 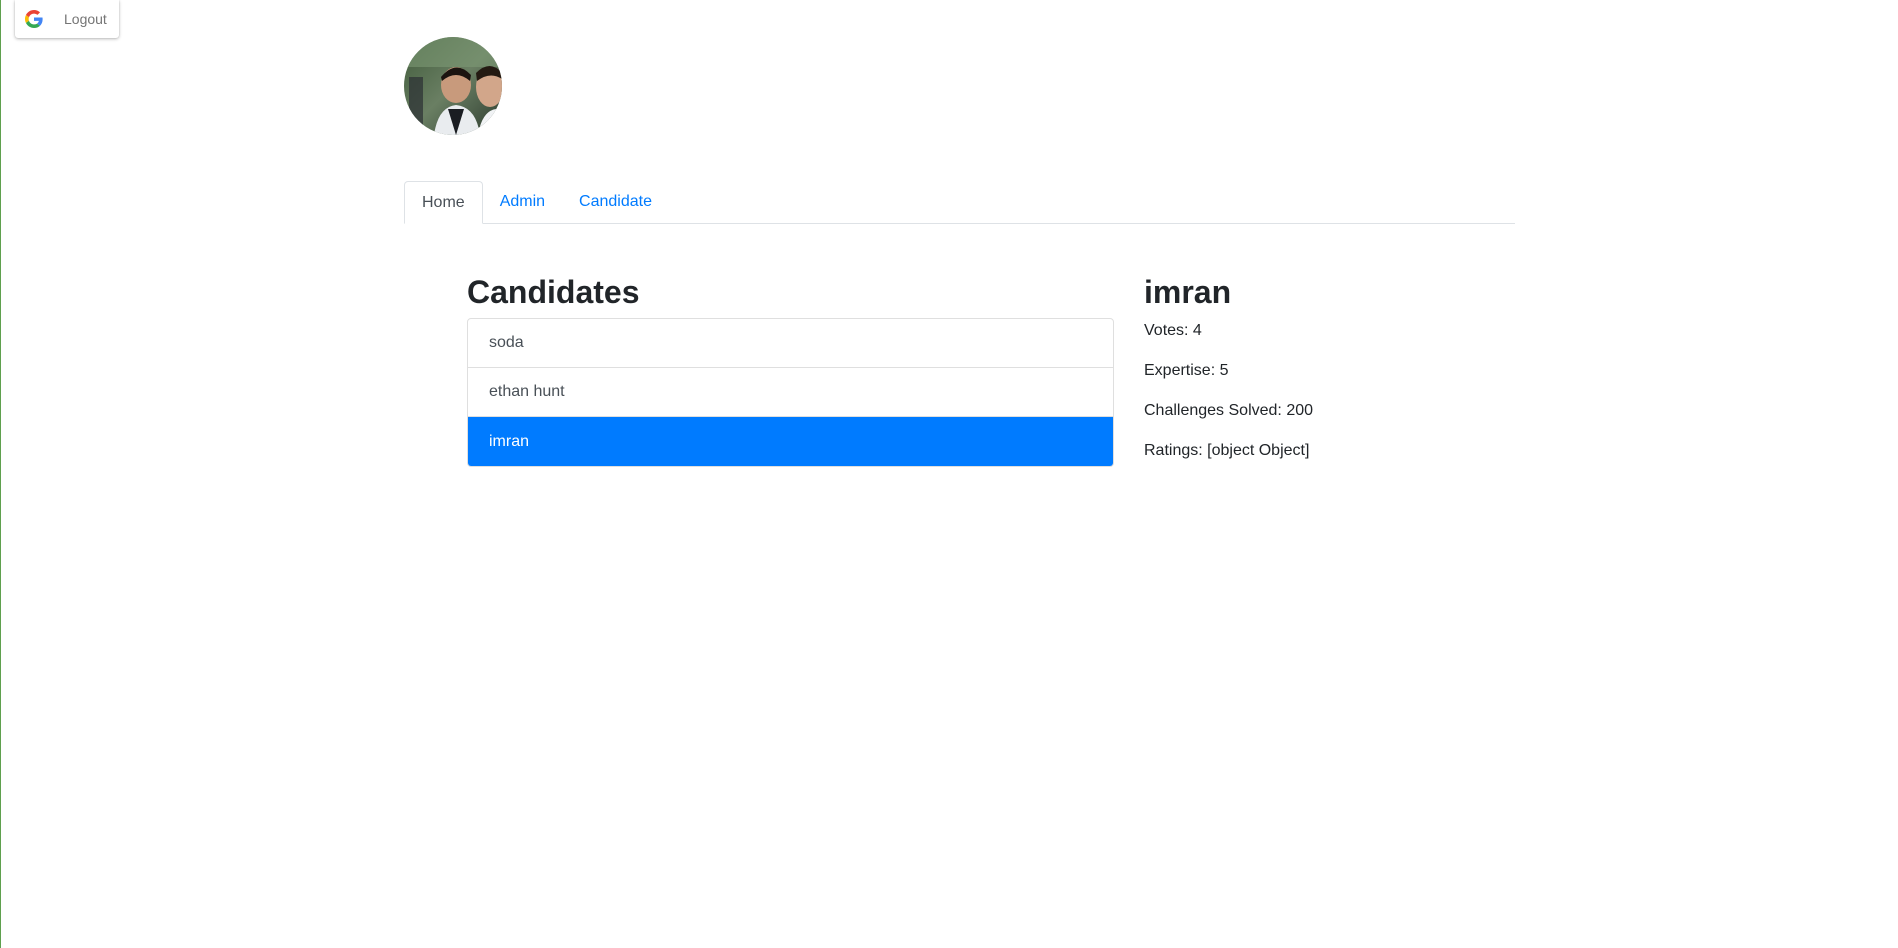 I want to click on user-avatar, so click(x=453, y=86).